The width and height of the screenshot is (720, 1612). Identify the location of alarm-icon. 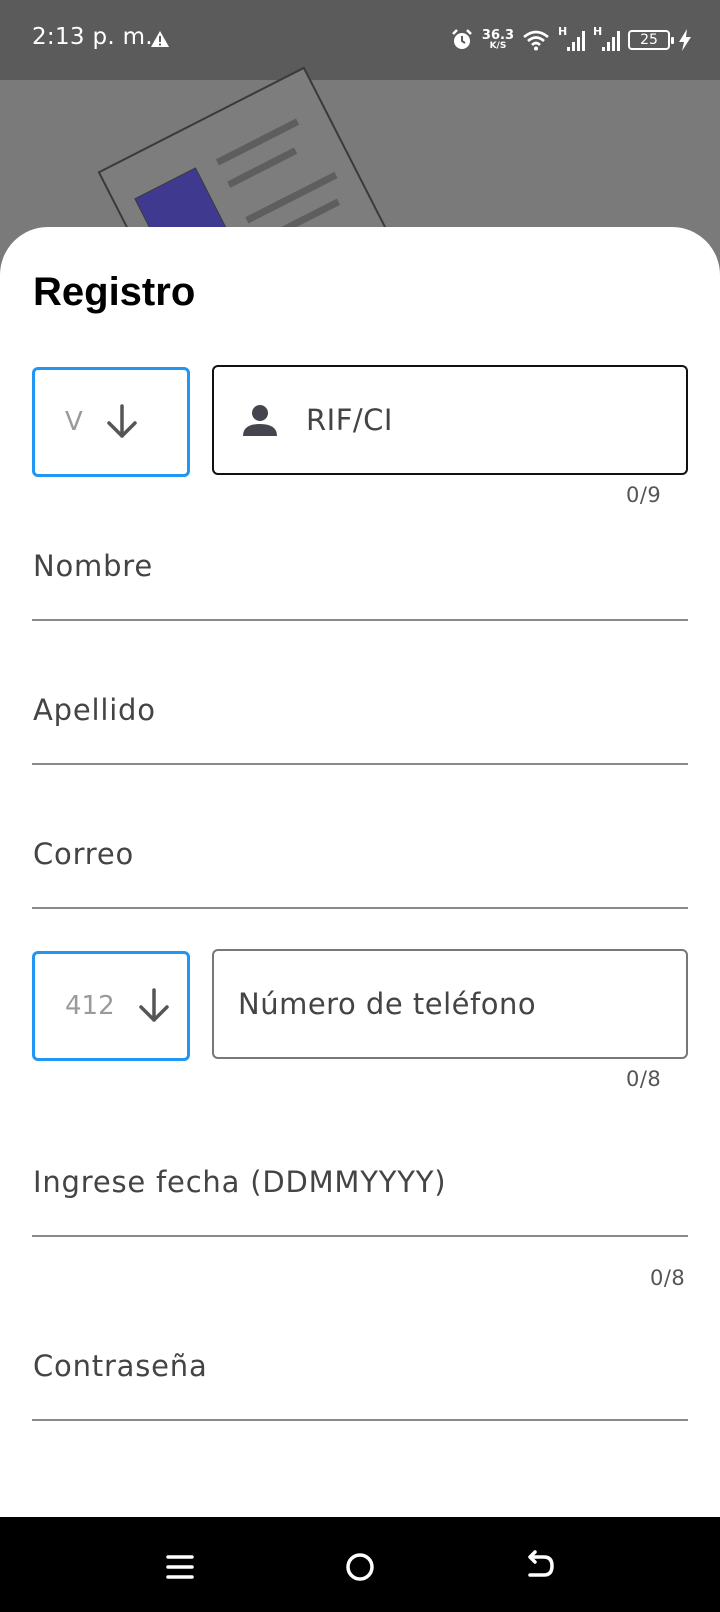
(462, 39).